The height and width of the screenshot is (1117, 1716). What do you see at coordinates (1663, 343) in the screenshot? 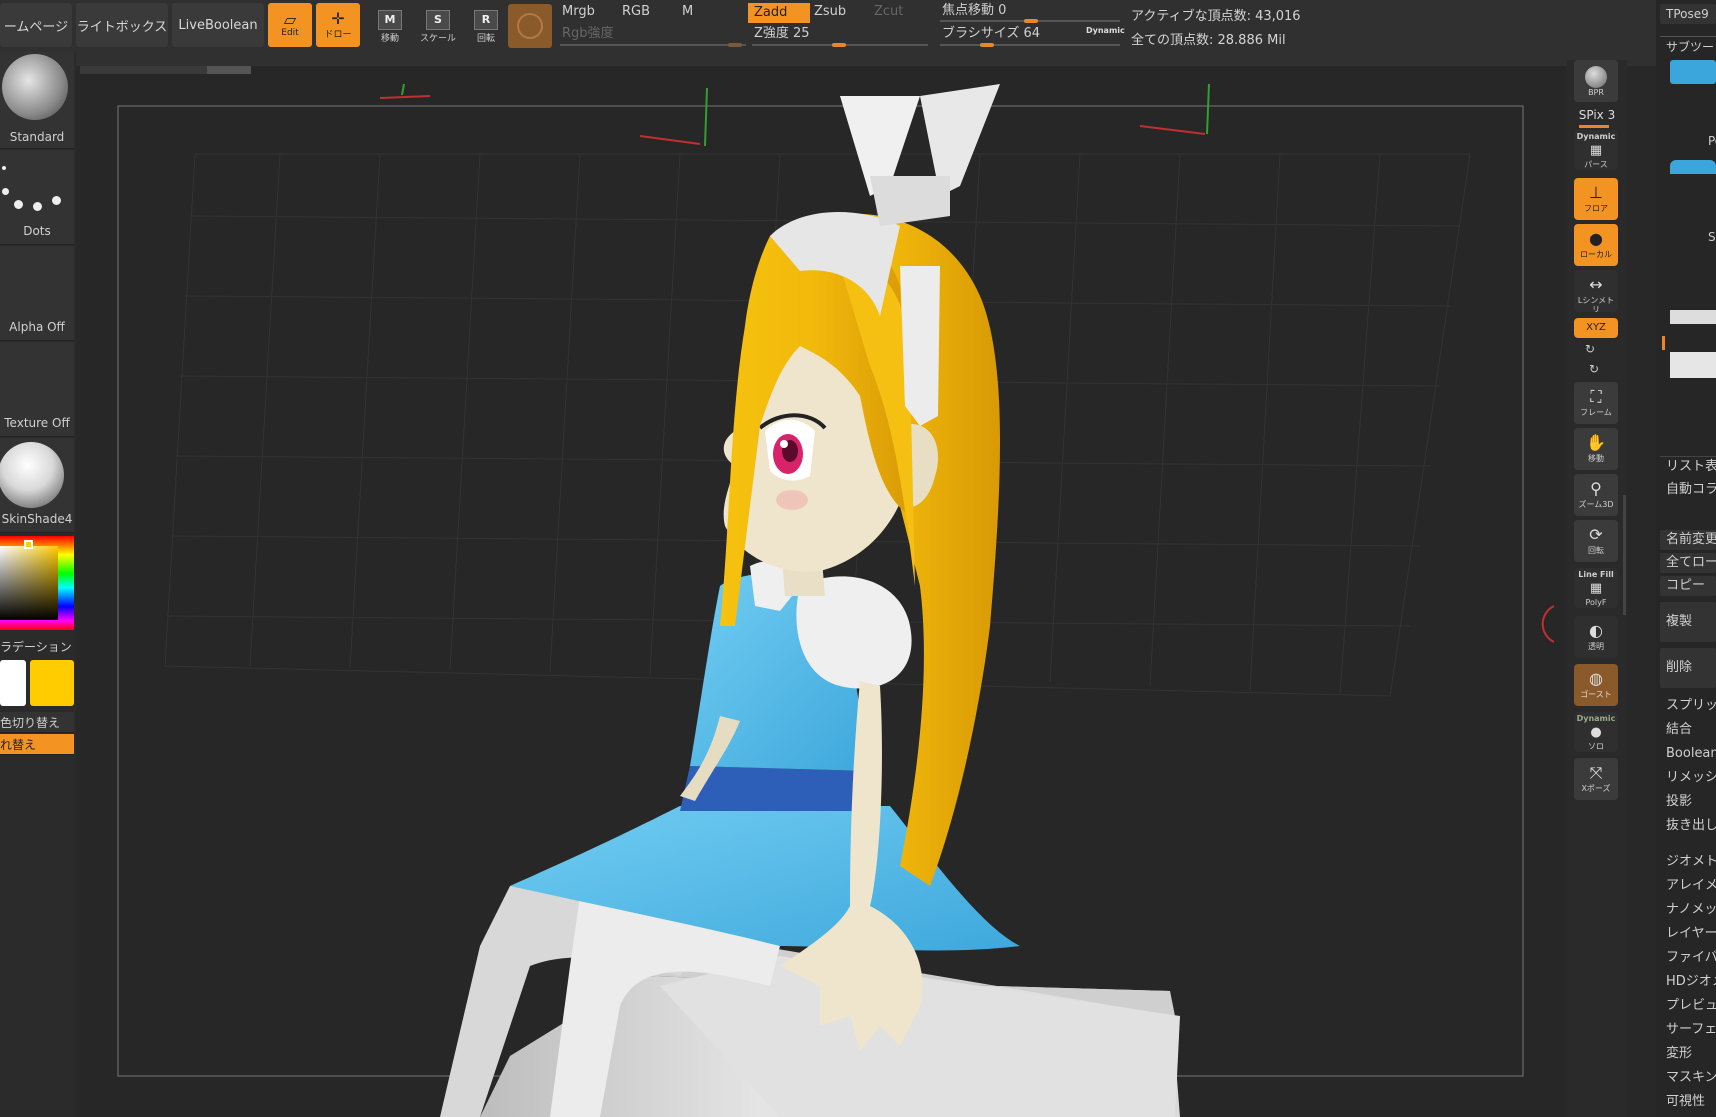
I see `subtool-scroll-marker` at bounding box center [1663, 343].